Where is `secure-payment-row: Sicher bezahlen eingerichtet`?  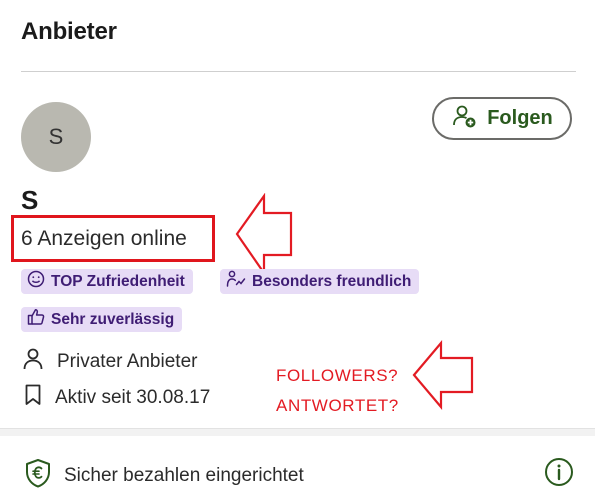 secure-payment-row: Sicher bezahlen eingerichtet is located at coordinates (164, 476).